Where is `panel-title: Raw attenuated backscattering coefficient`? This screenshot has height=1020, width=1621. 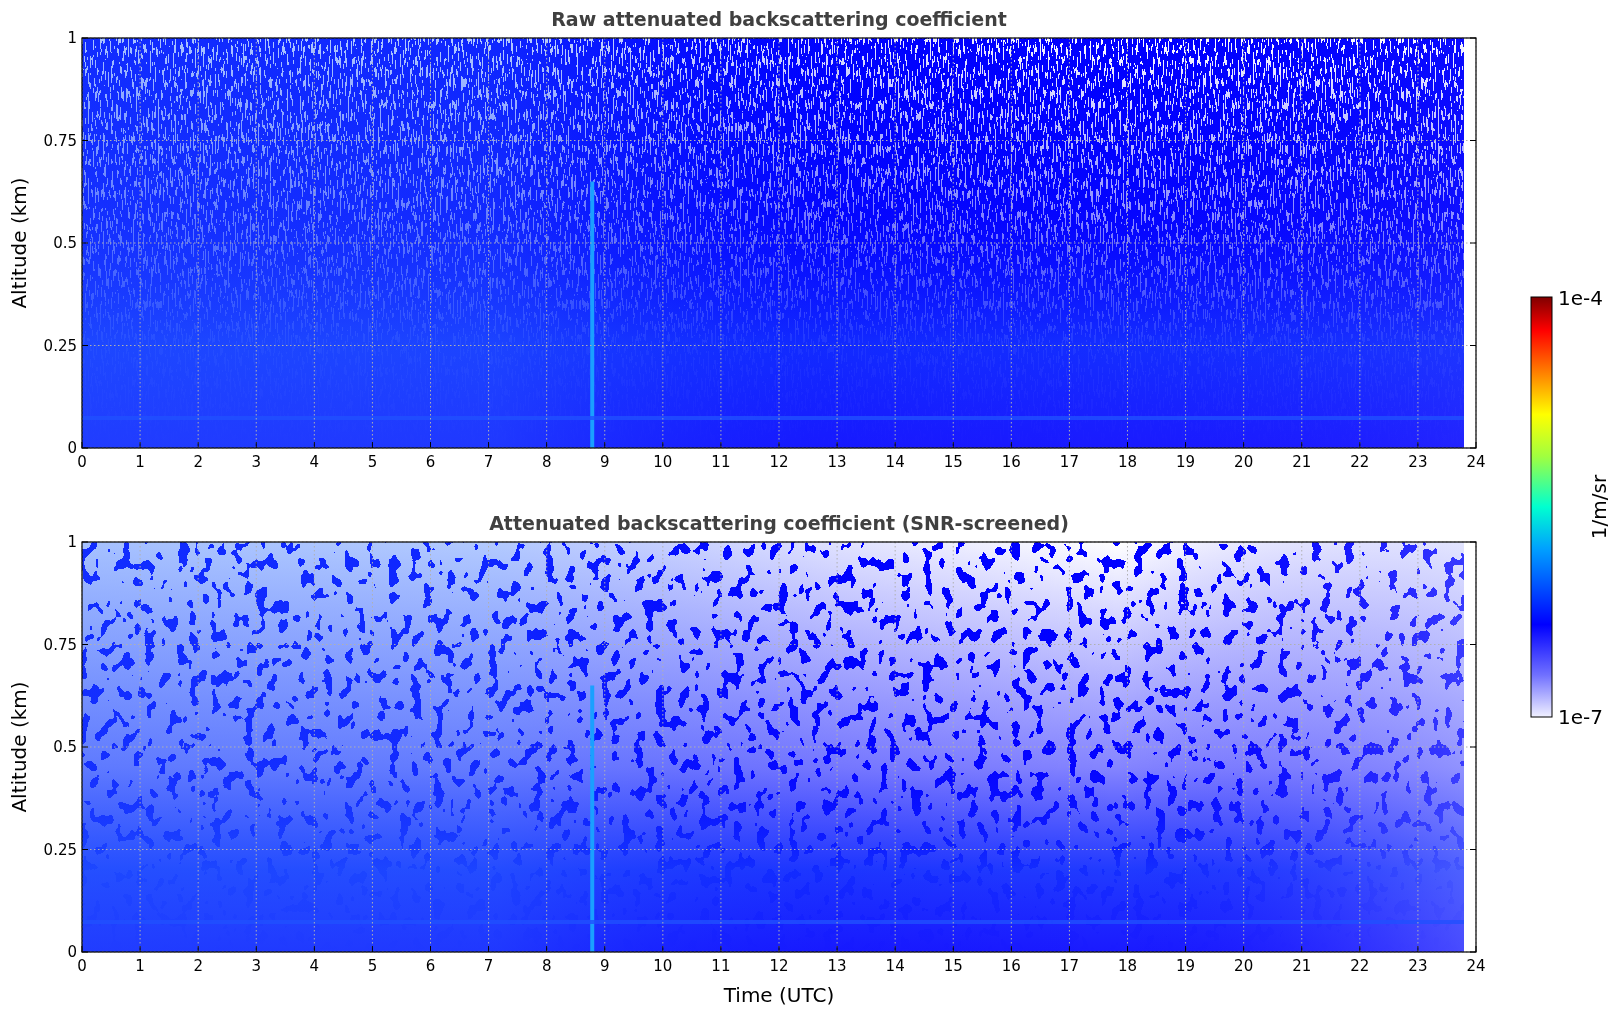
panel-title: Raw attenuated backscattering coefficient is located at coordinates (779, 19).